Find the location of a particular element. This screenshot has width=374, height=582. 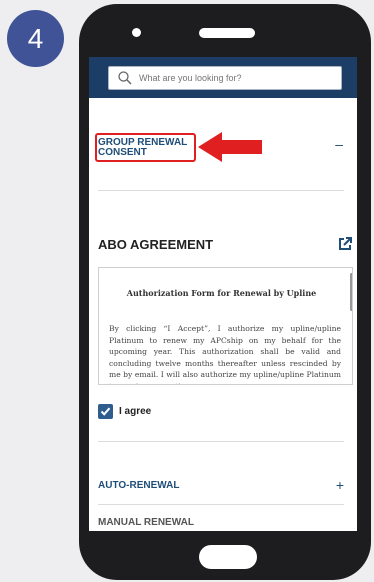

search-placeholder: What are you looking for? is located at coordinates (190, 78).